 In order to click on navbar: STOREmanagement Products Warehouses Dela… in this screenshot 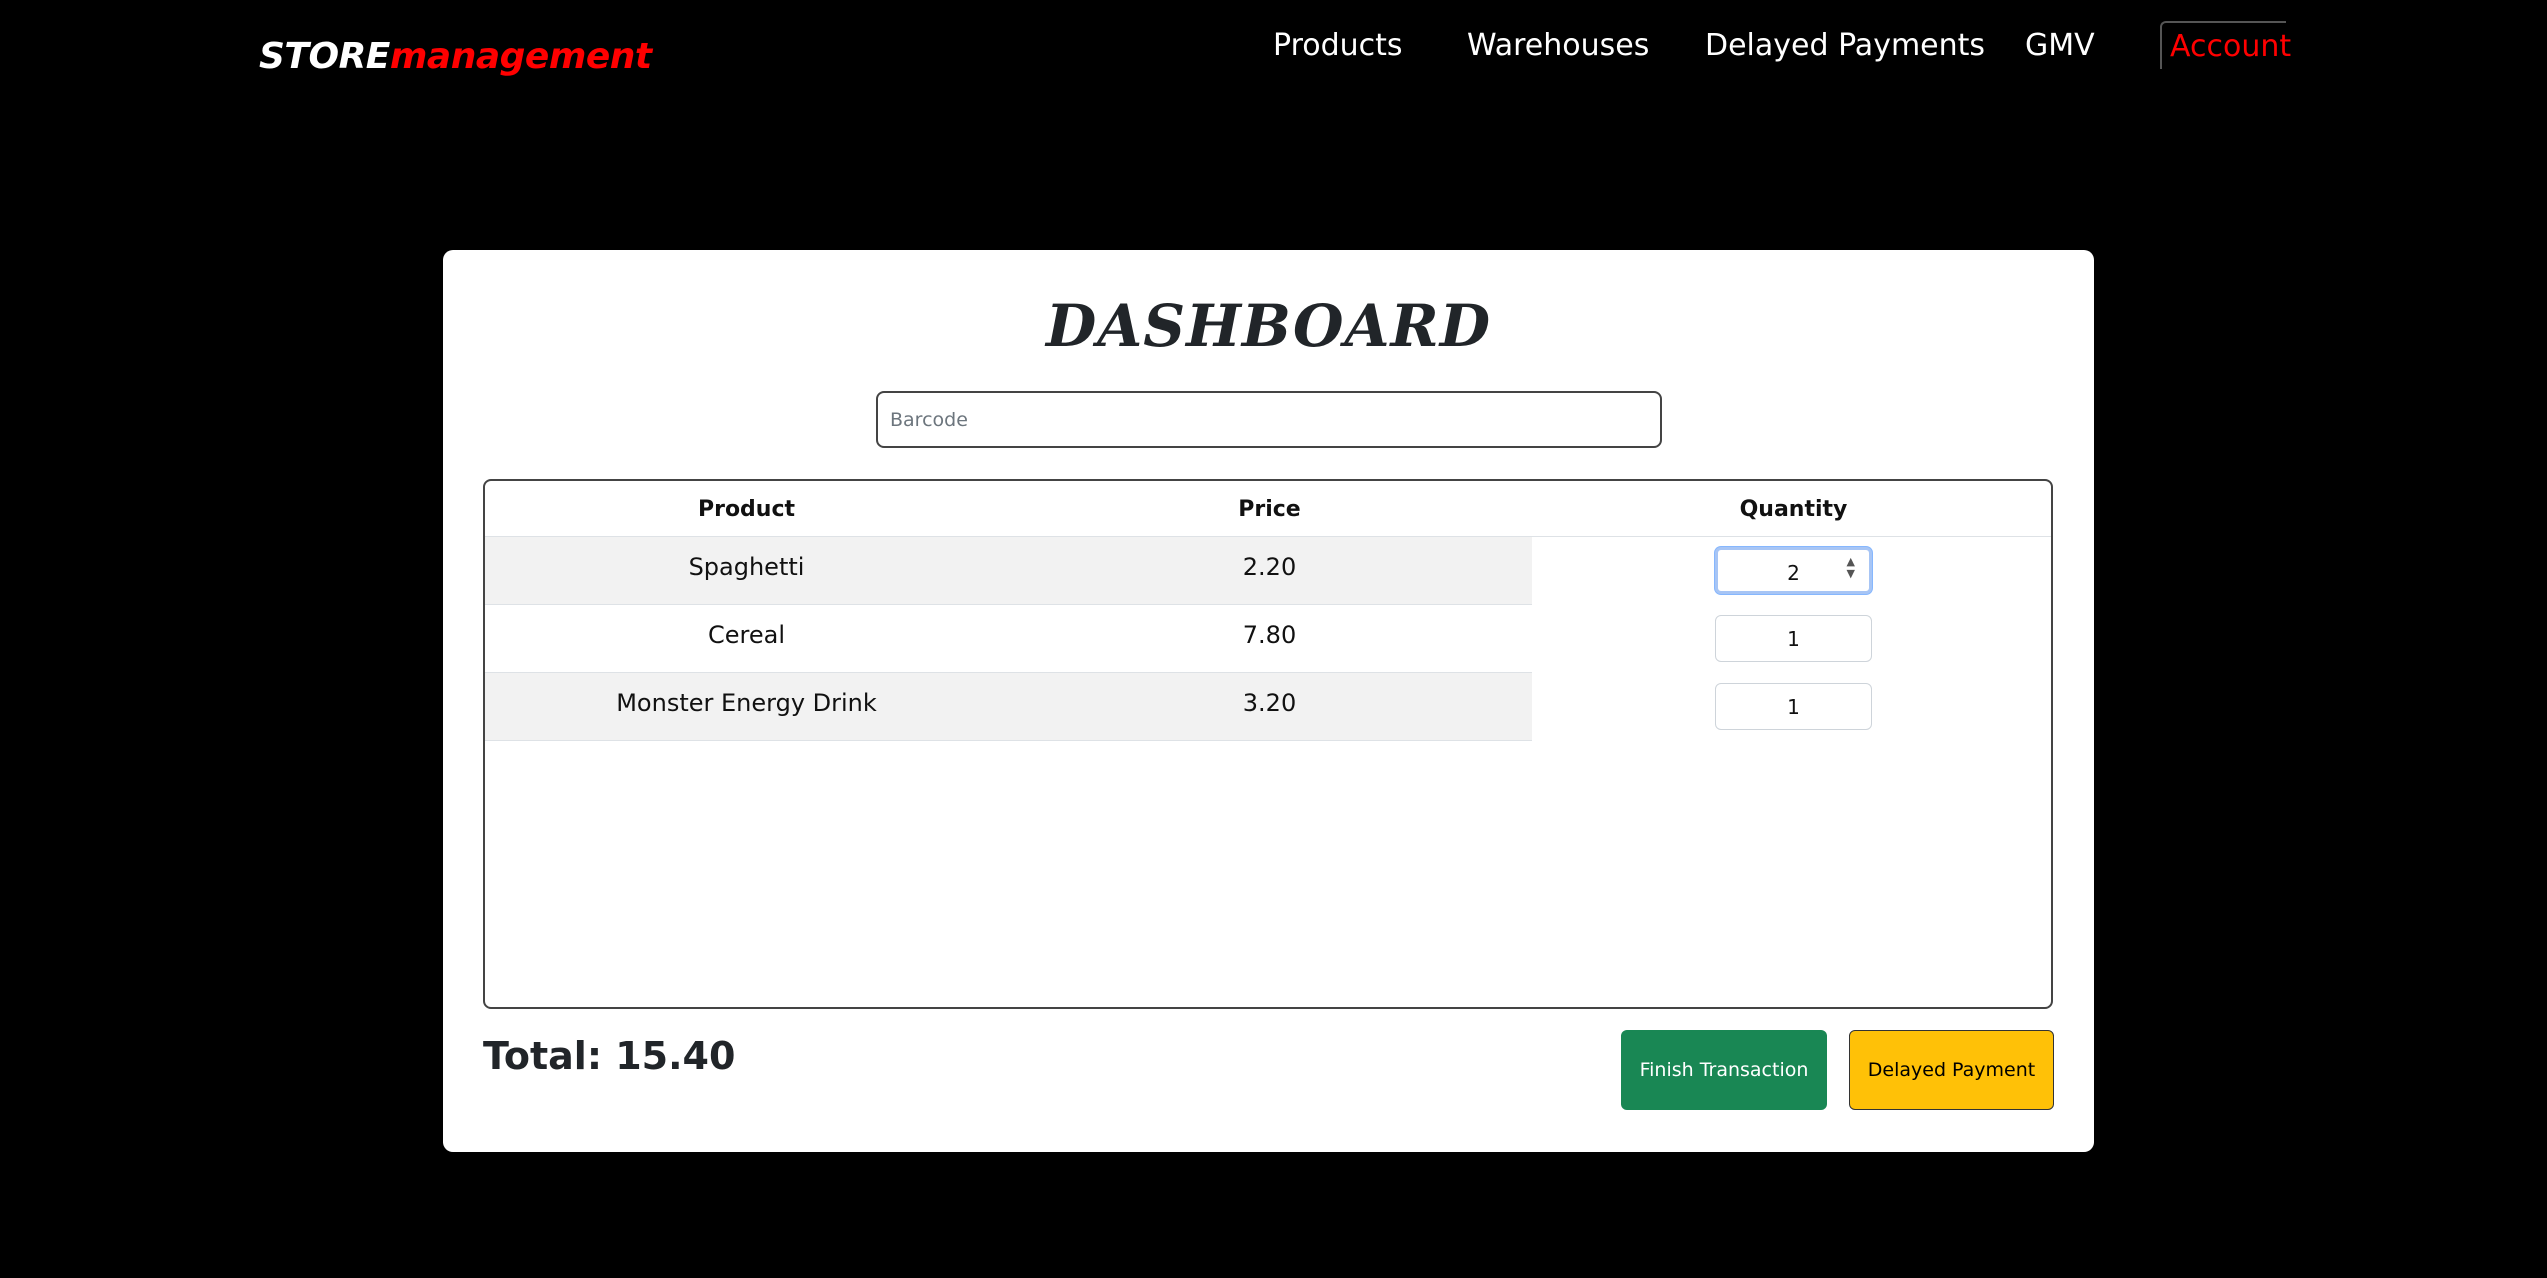, I will do `click(1273, 55)`.